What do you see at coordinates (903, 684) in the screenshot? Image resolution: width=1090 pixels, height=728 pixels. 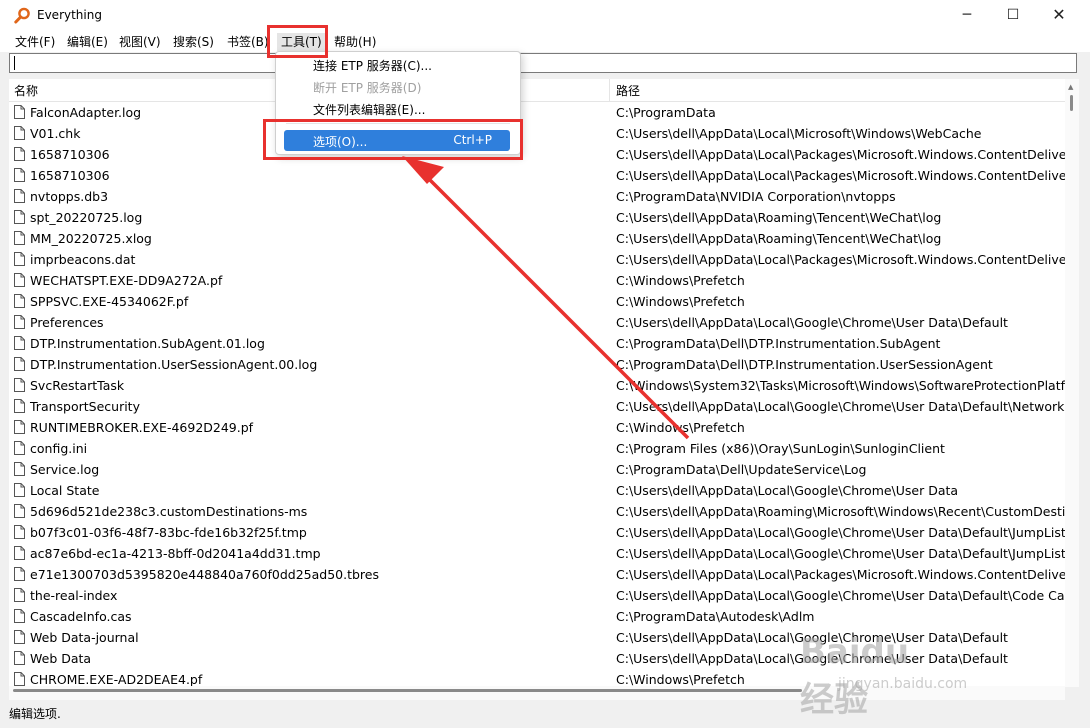 I see `watermark-url: jingyan.baidu.com` at bounding box center [903, 684].